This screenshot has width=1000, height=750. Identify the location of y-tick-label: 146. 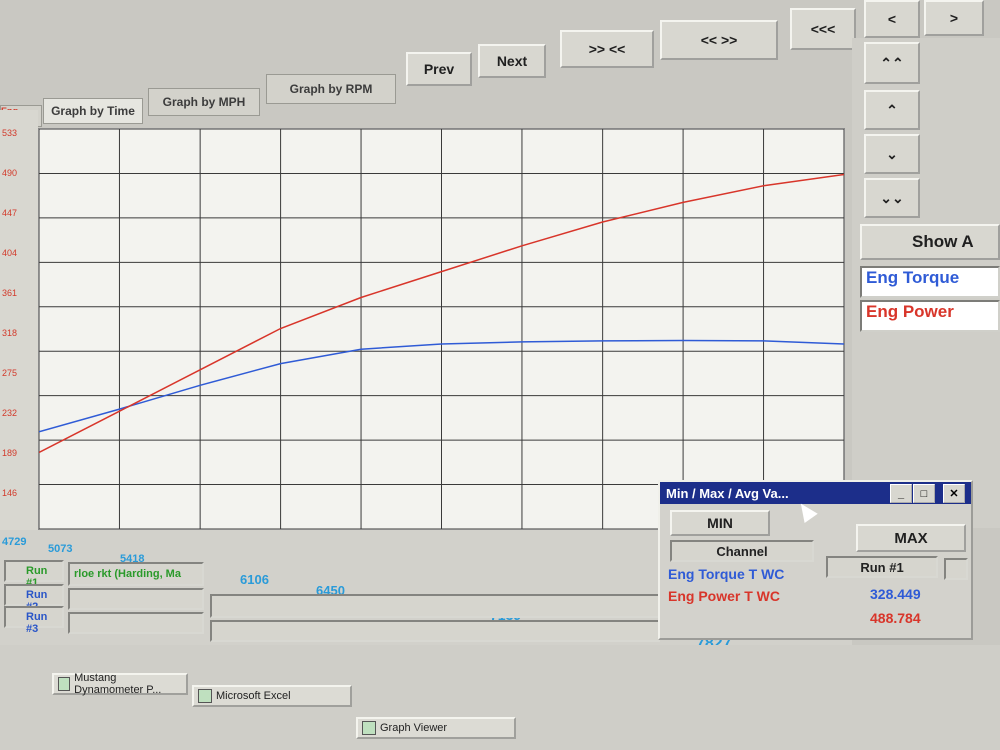
(10, 493).